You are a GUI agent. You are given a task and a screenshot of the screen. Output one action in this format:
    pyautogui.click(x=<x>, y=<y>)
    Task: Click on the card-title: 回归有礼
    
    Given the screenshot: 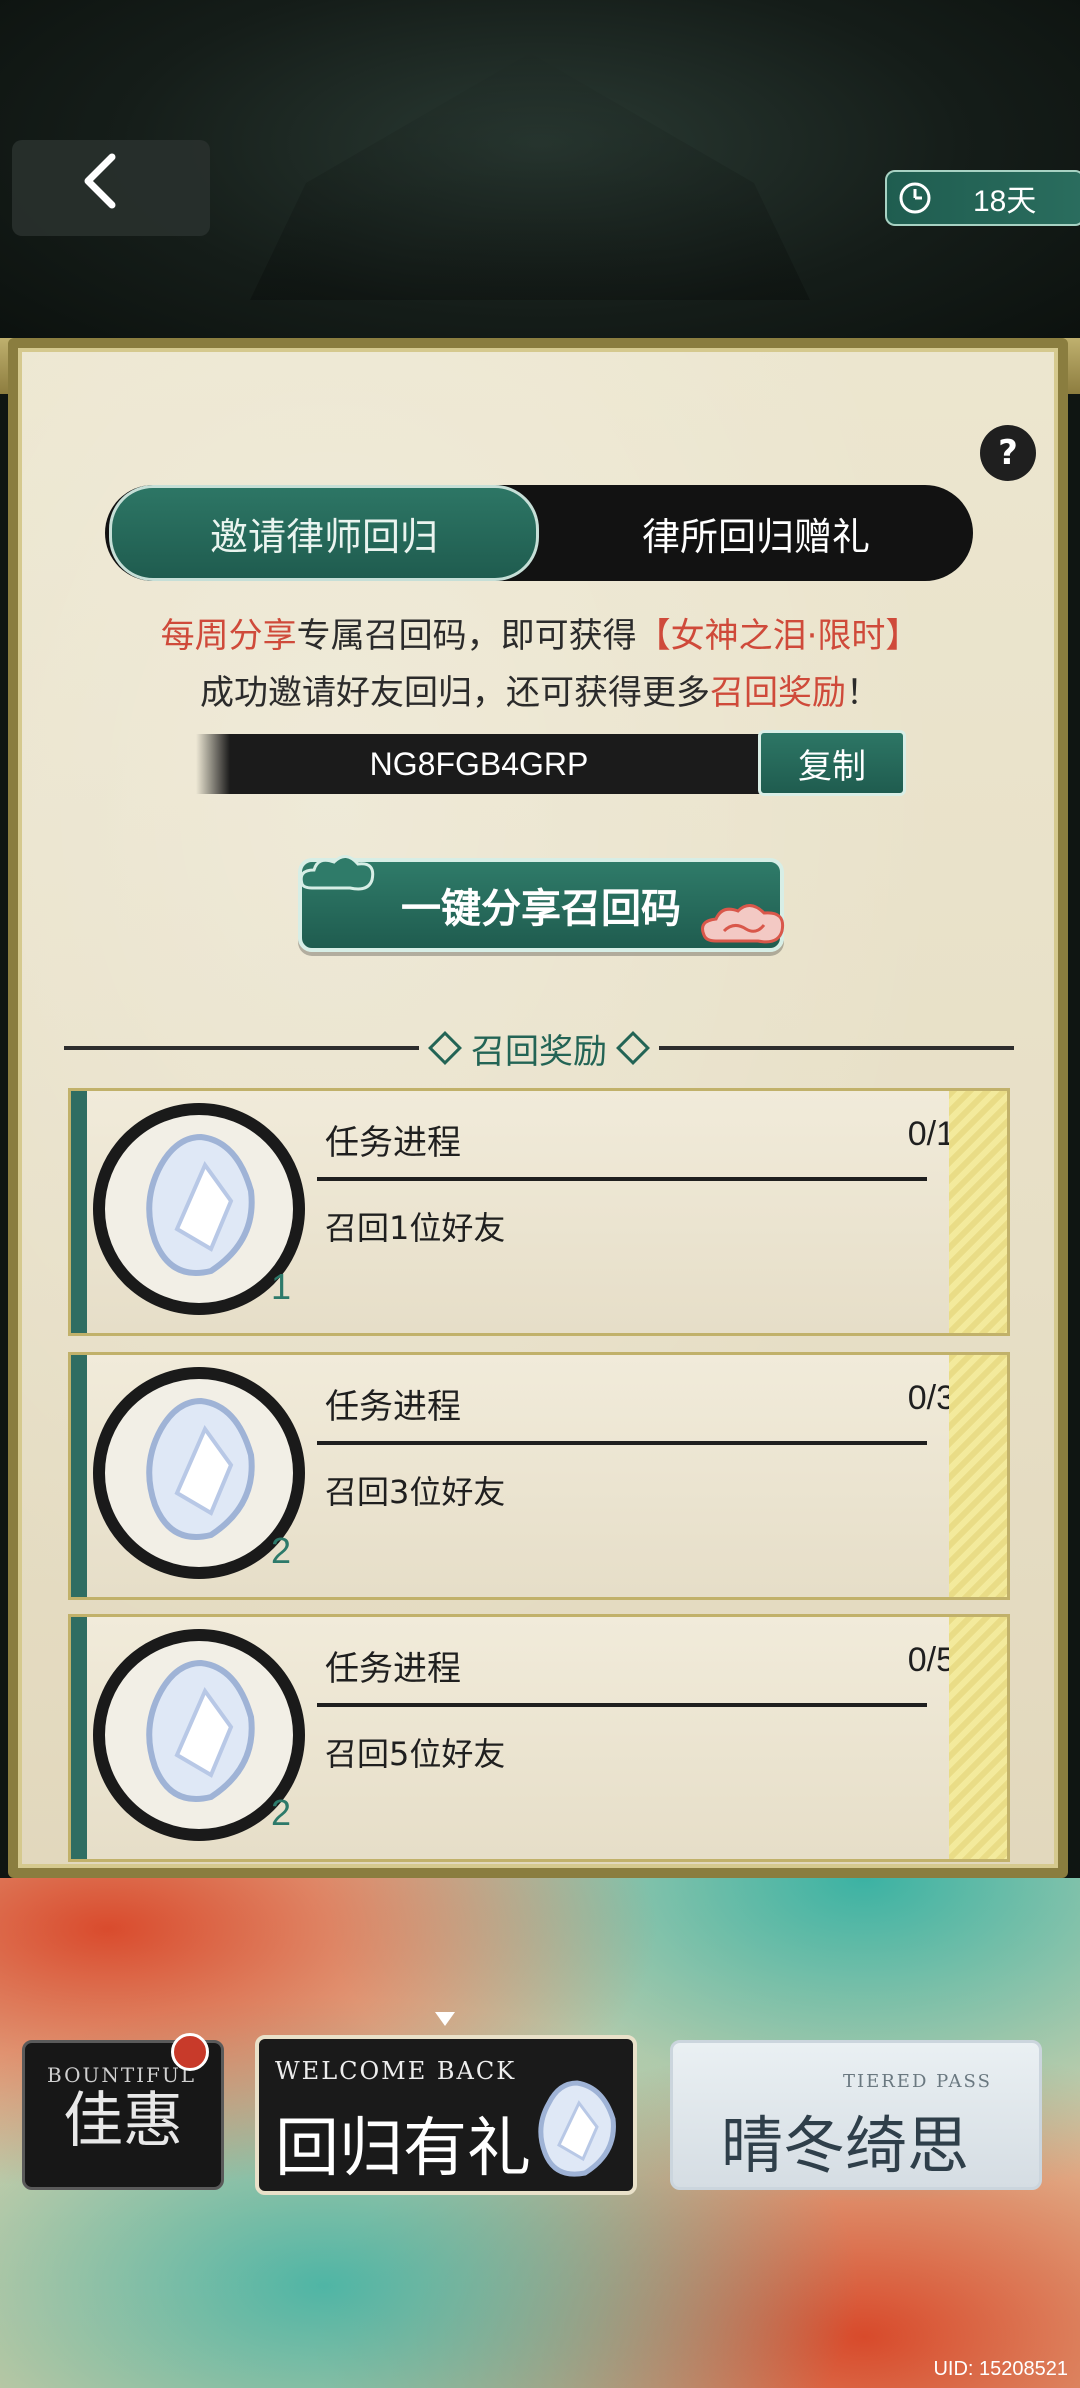 What is the action you would take?
    pyautogui.click(x=403, y=2149)
    